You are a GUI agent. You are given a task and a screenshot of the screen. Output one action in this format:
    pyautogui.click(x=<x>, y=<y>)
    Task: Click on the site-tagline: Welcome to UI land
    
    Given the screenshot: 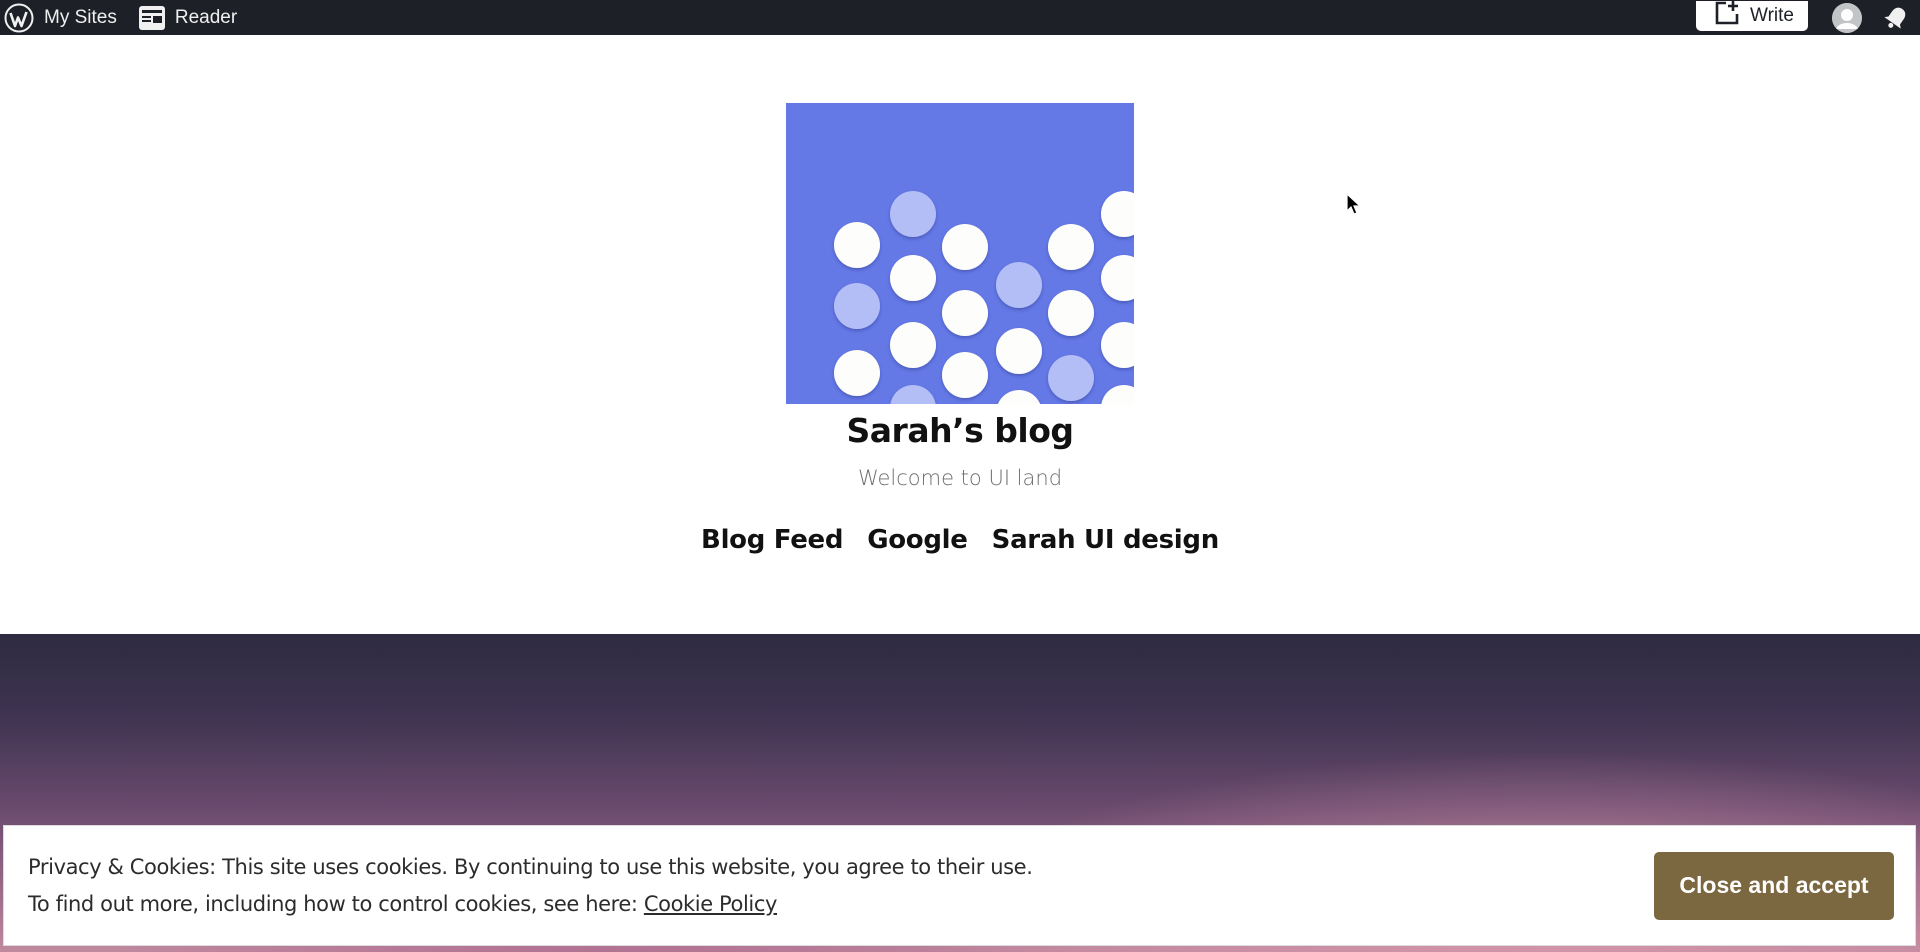 What is the action you would take?
    pyautogui.click(x=960, y=478)
    